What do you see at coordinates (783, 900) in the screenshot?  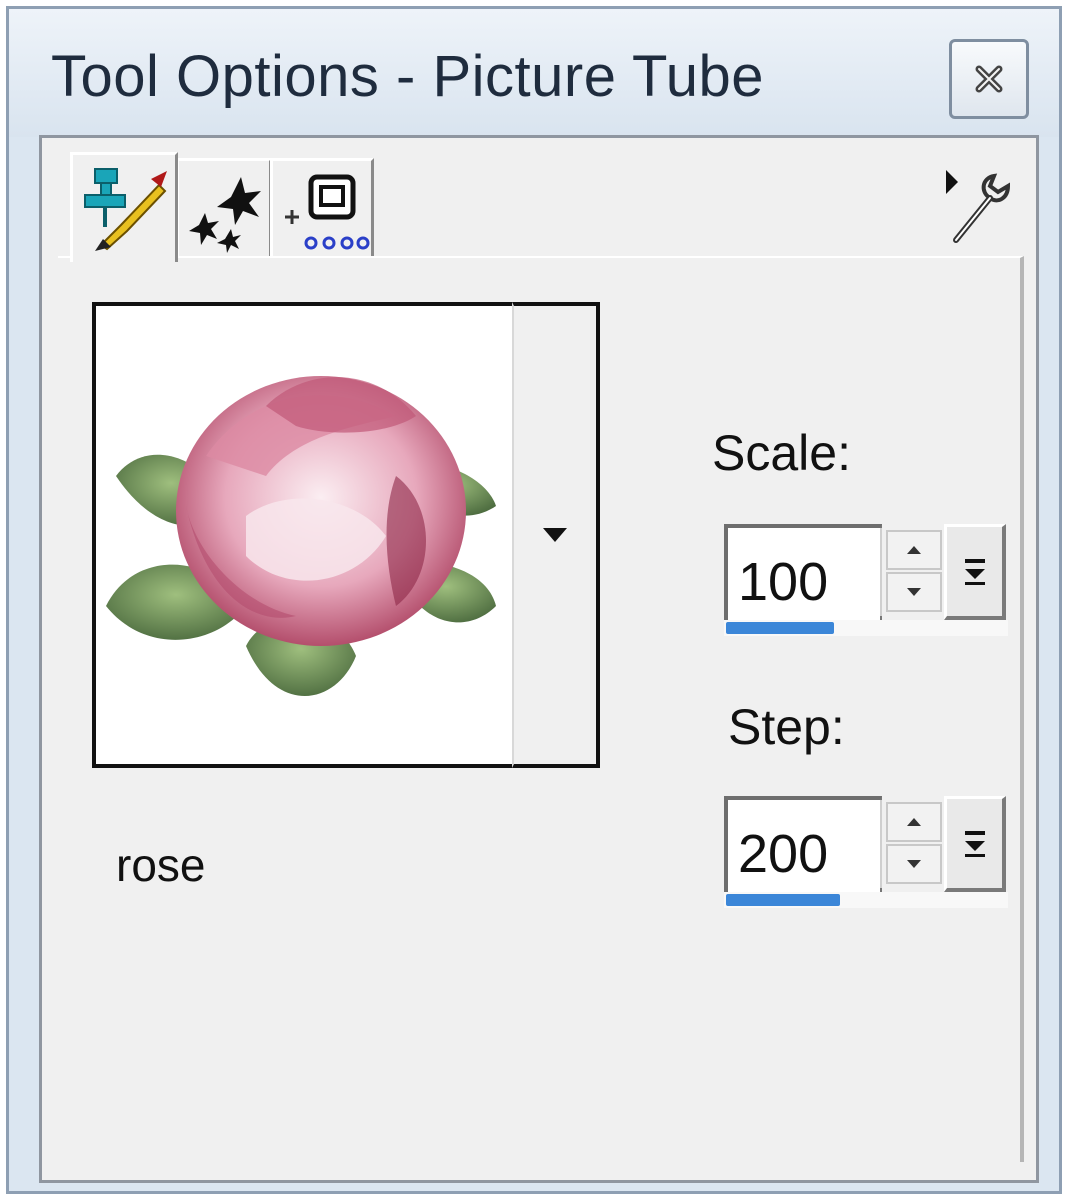 I see `step-slider-fill` at bounding box center [783, 900].